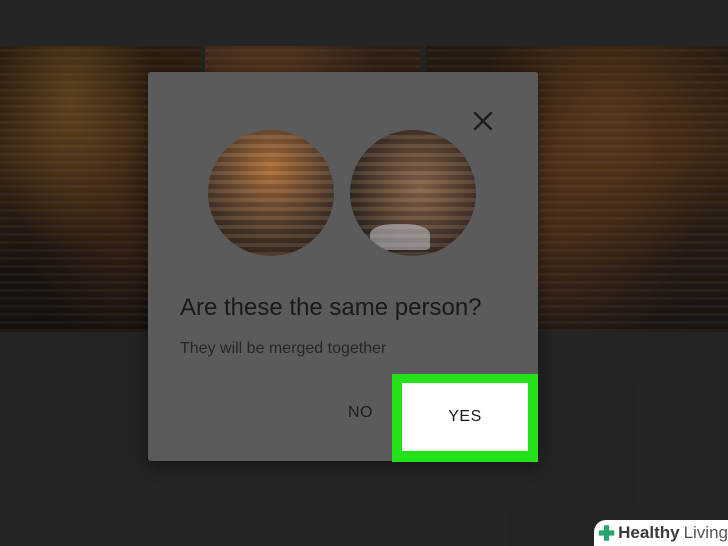  I want to click on no-button: NO, so click(360, 413).